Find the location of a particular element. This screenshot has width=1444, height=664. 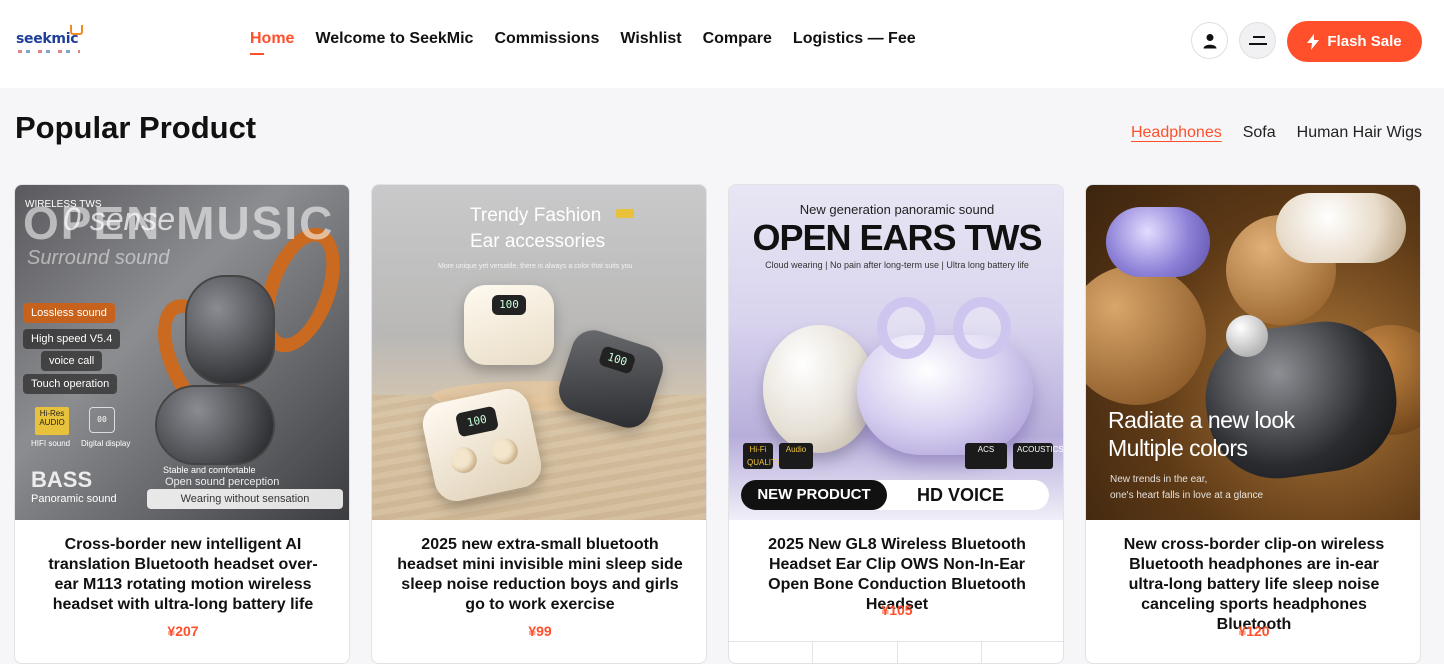

compare-button is located at coordinates (940, 652).